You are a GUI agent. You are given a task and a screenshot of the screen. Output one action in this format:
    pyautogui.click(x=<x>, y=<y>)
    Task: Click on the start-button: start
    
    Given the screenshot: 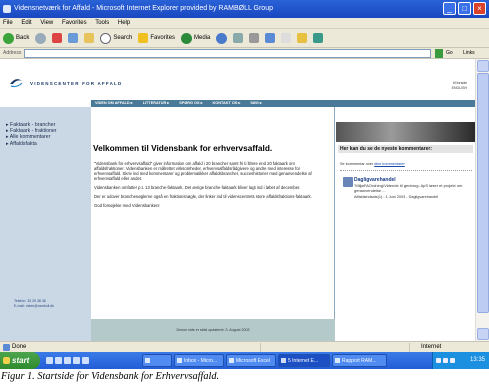 What is the action you would take?
    pyautogui.click(x=20, y=360)
    